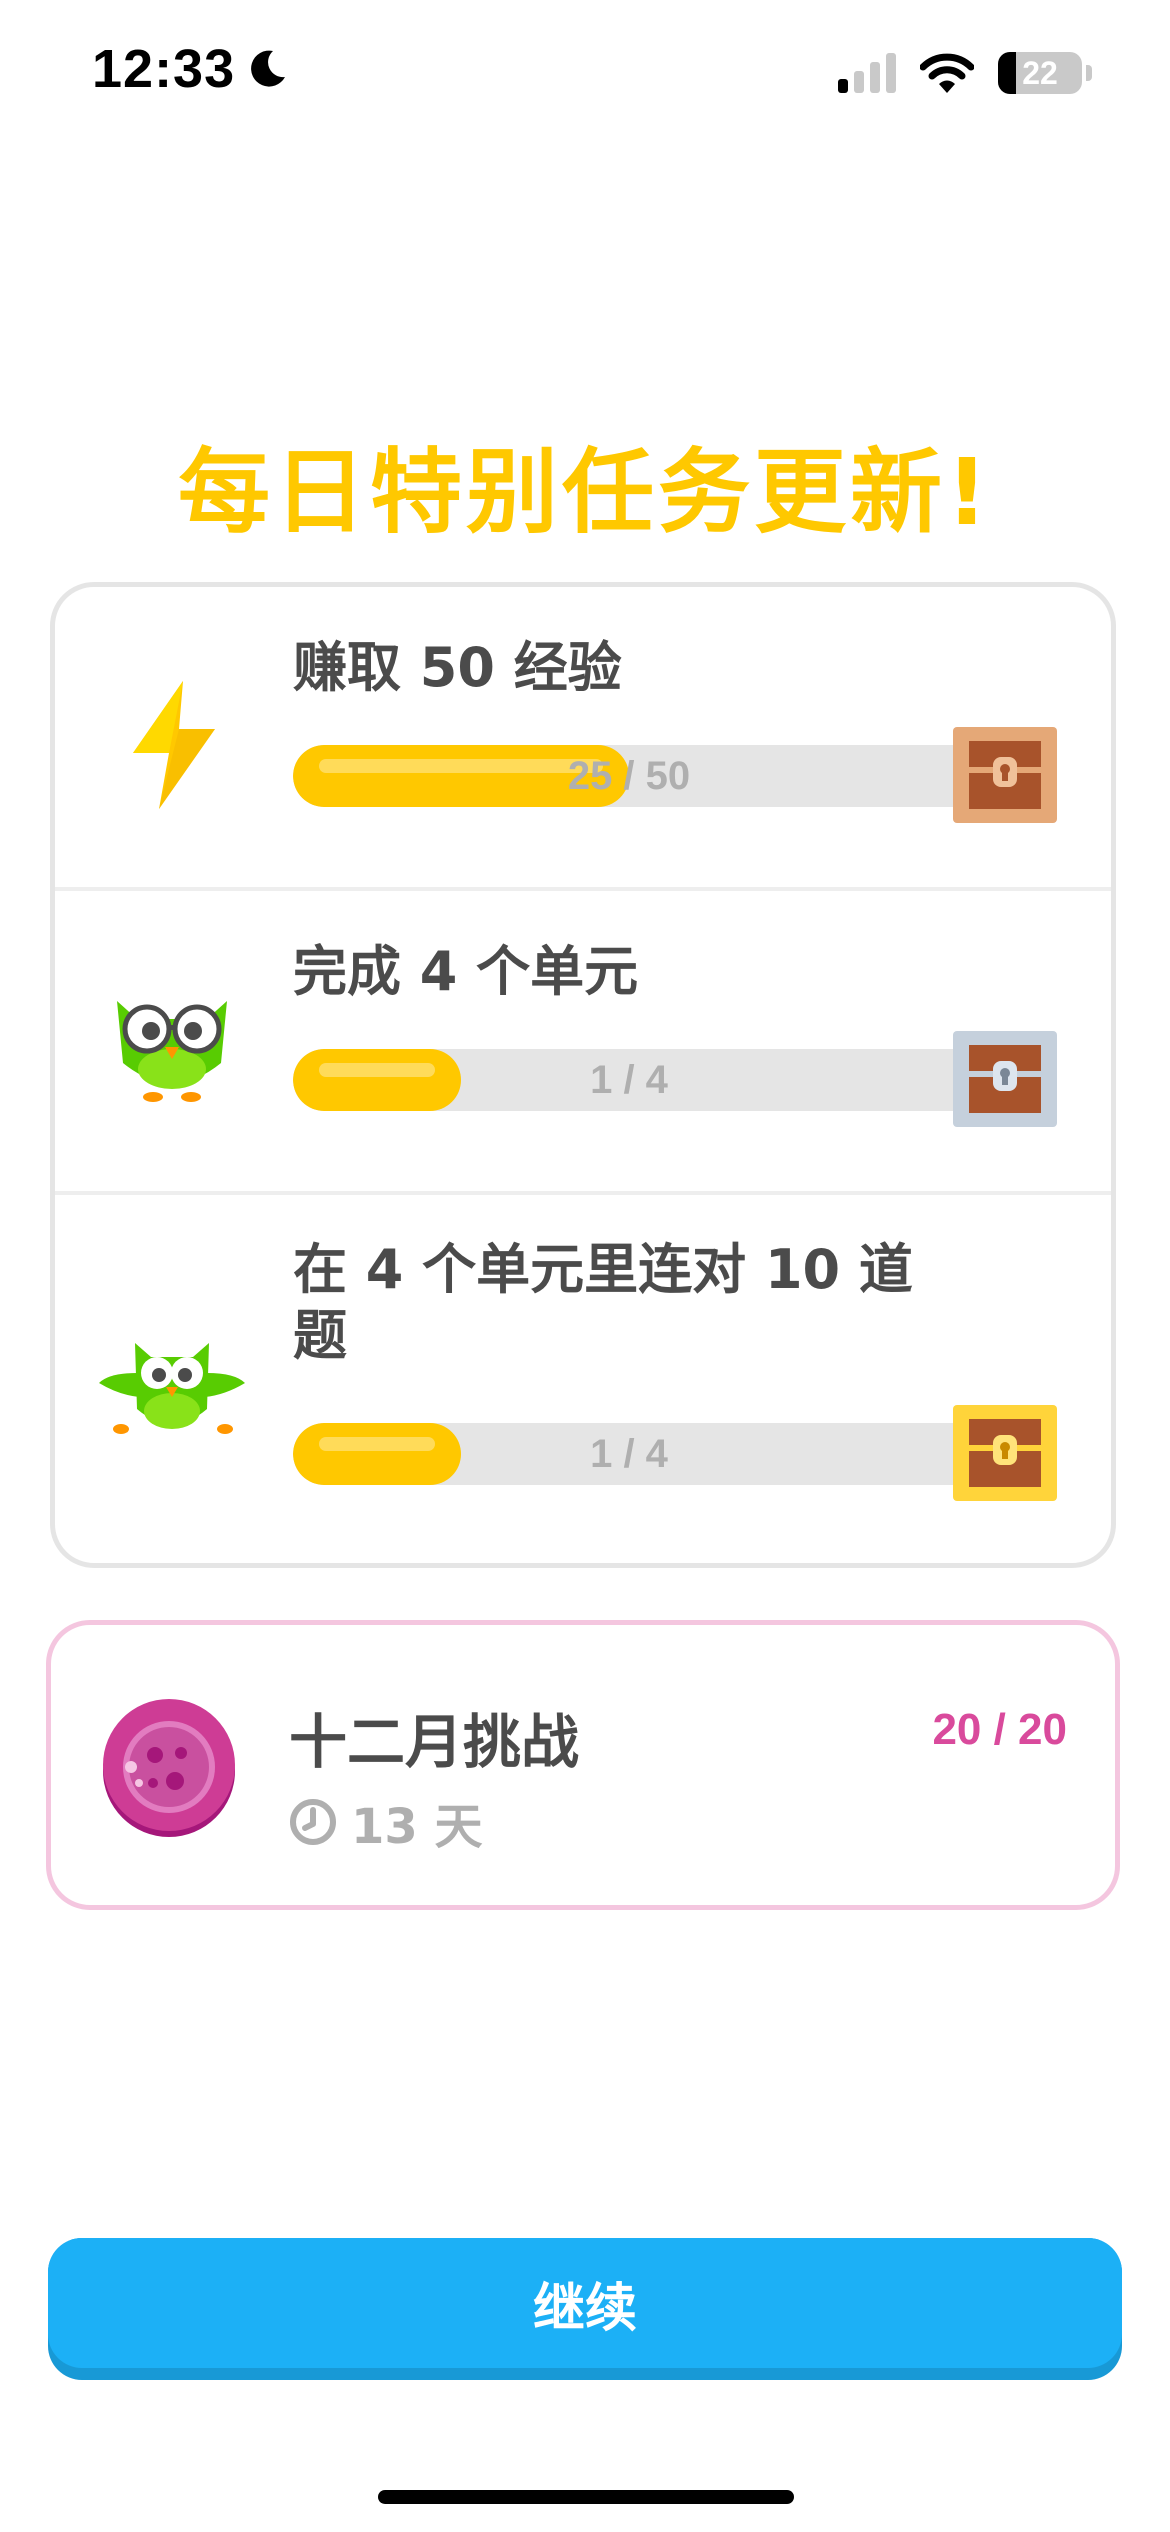 Image resolution: width=1170 pixels, height=2532 pixels. Describe the element at coordinates (169, 1768) in the screenshot. I see `monthly-badge-icon` at that location.